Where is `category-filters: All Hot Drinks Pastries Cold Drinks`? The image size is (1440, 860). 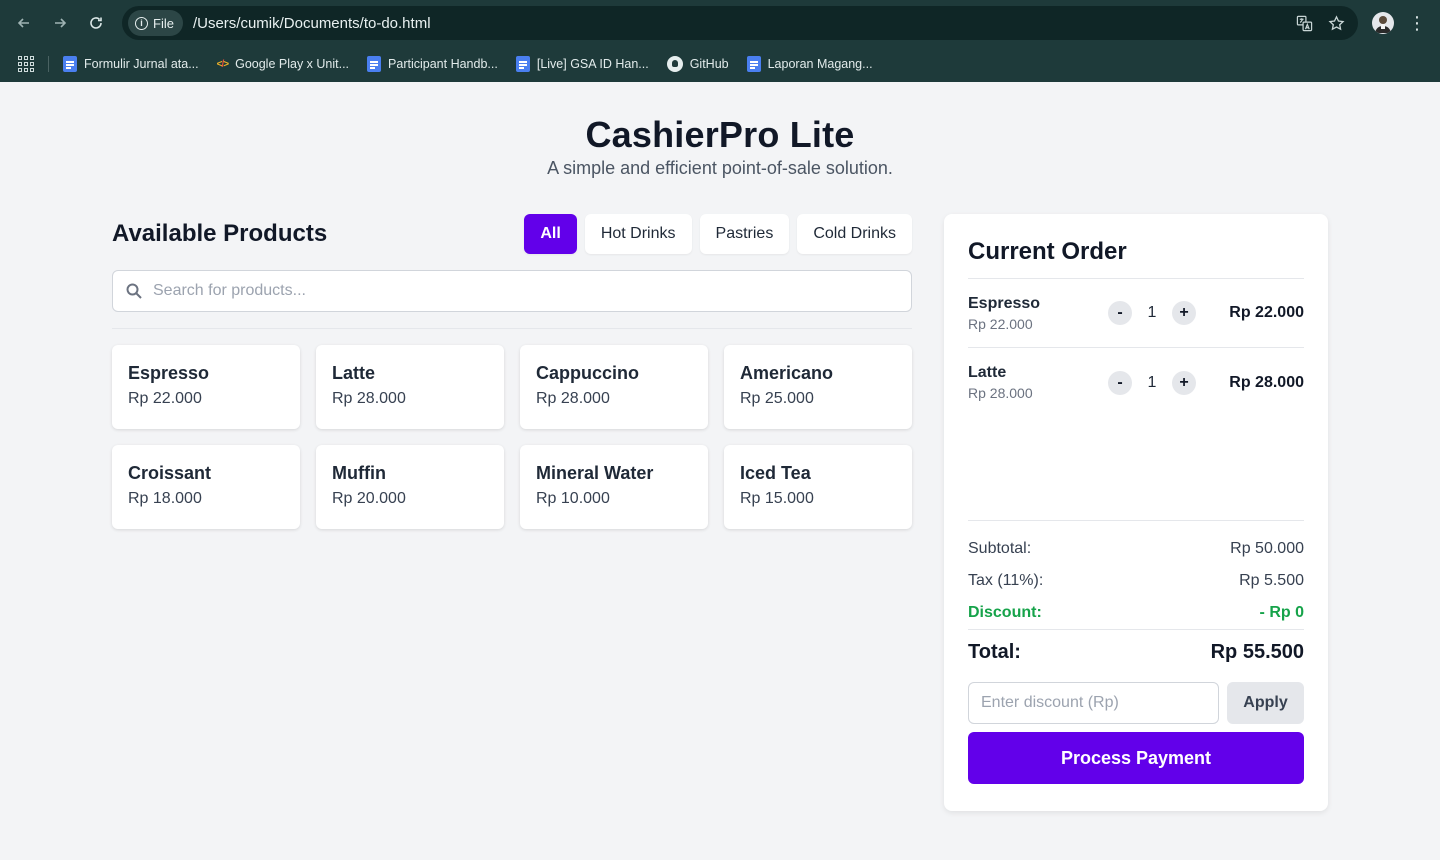 category-filters: All Hot Drinks Pastries Cold Drinks is located at coordinates (718, 234).